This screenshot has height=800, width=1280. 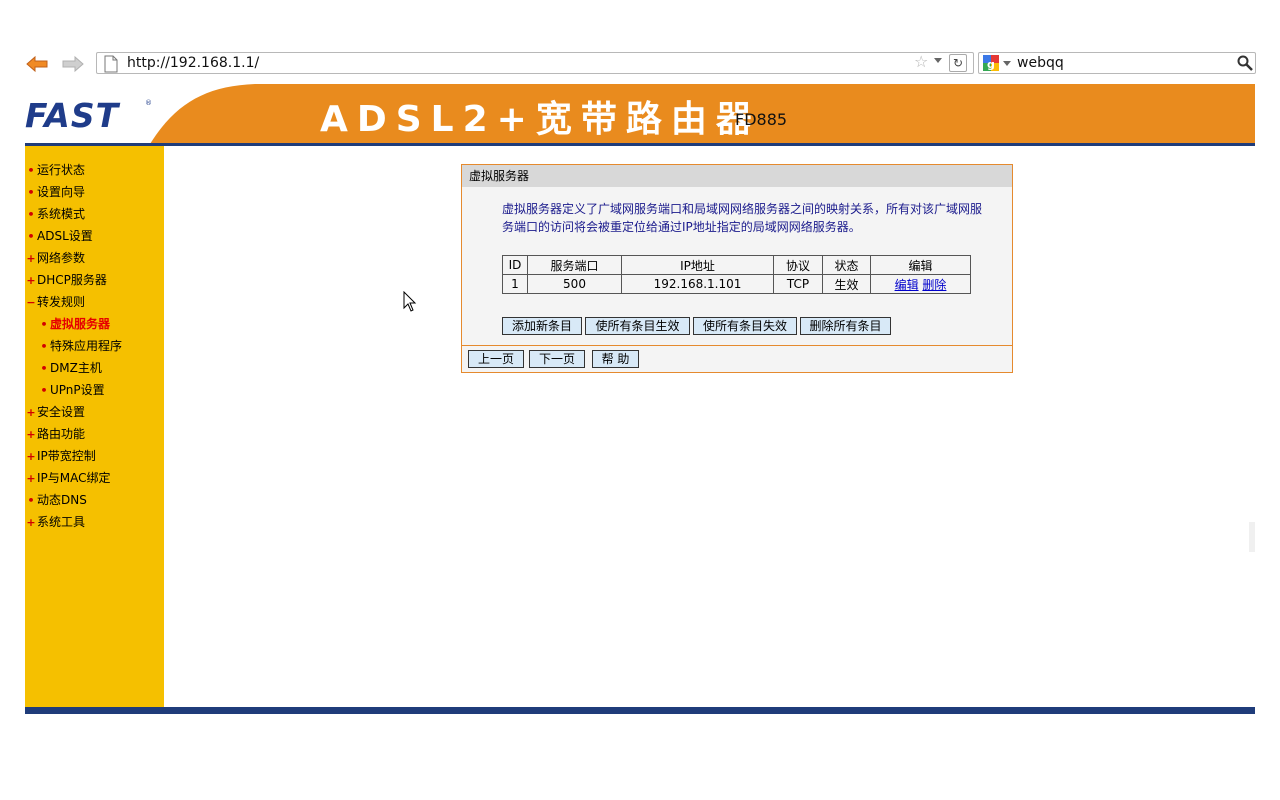 I want to click on sidebar-item: • 虚拟服务器, so click(x=74, y=324).